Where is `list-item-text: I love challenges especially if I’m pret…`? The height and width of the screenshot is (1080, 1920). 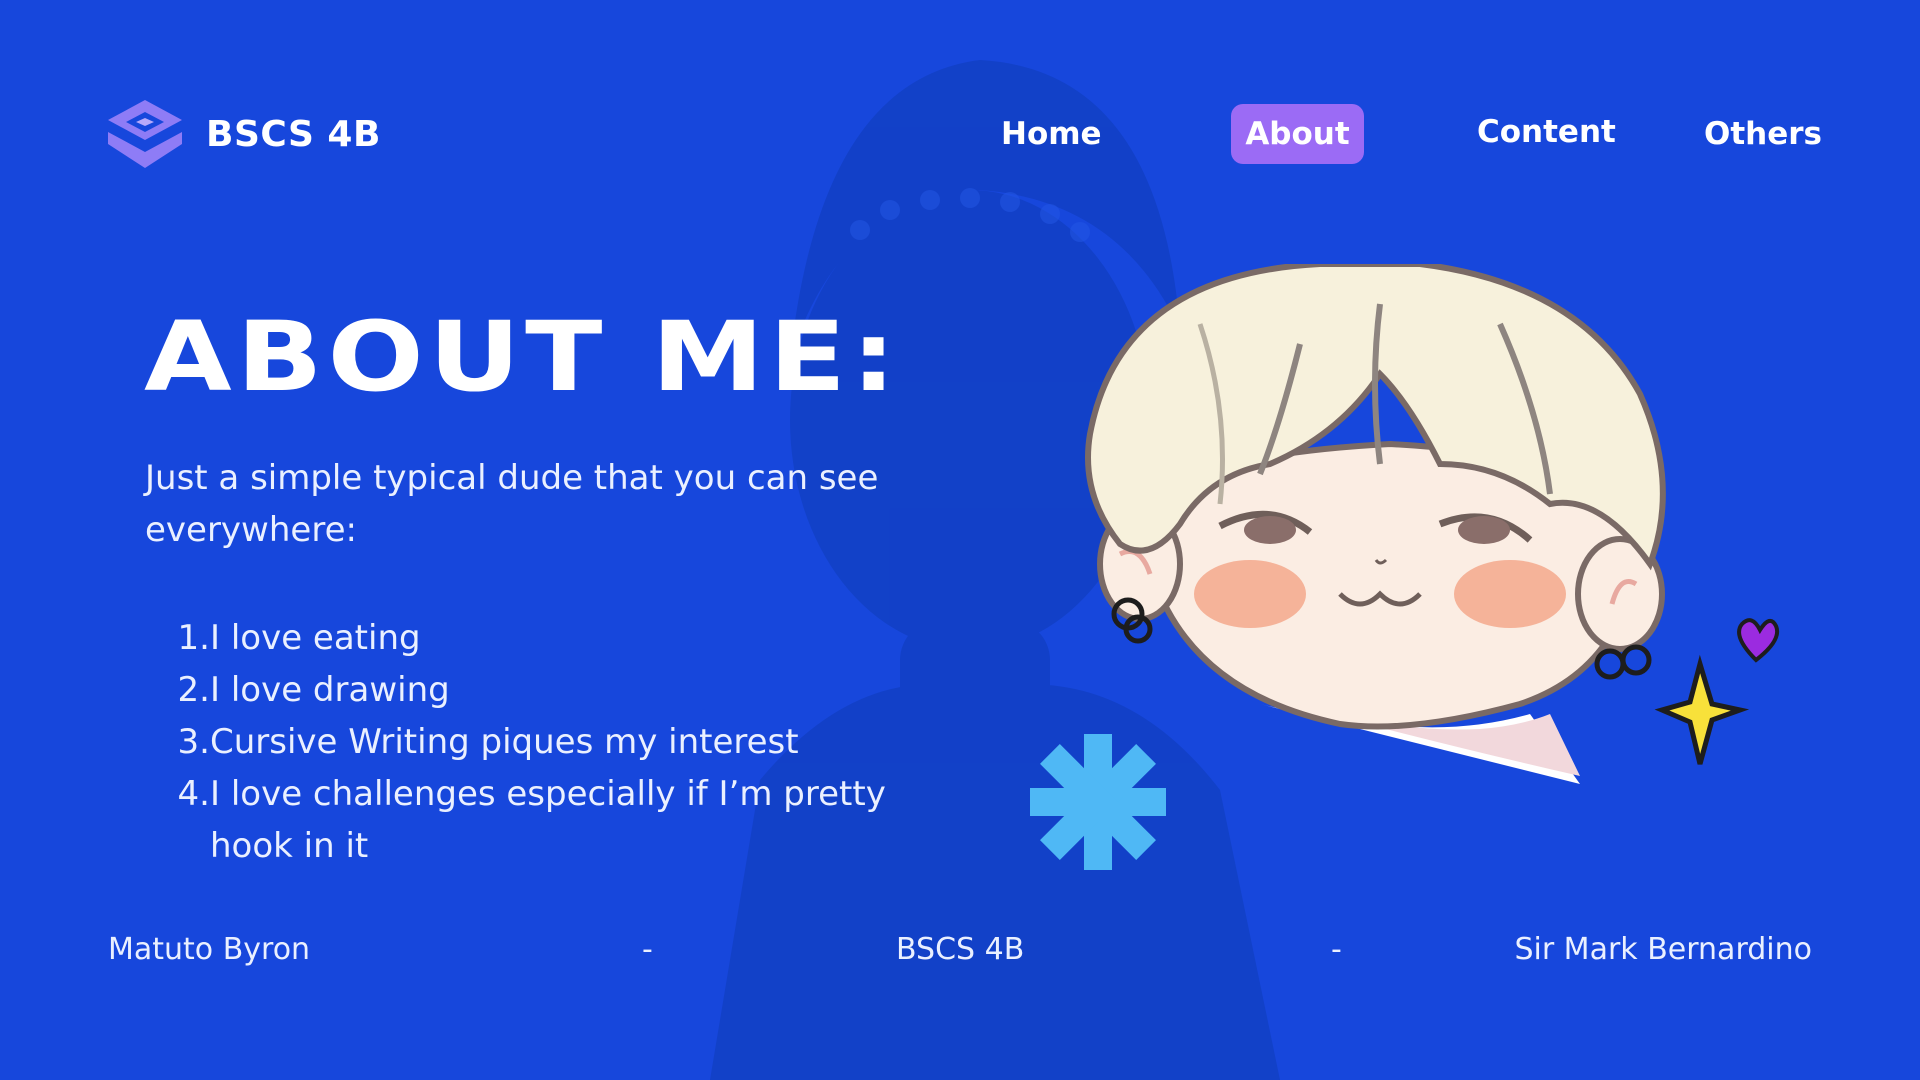
list-item-text: I love challenges especially if I’m pret… is located at coordinates (548, 820).